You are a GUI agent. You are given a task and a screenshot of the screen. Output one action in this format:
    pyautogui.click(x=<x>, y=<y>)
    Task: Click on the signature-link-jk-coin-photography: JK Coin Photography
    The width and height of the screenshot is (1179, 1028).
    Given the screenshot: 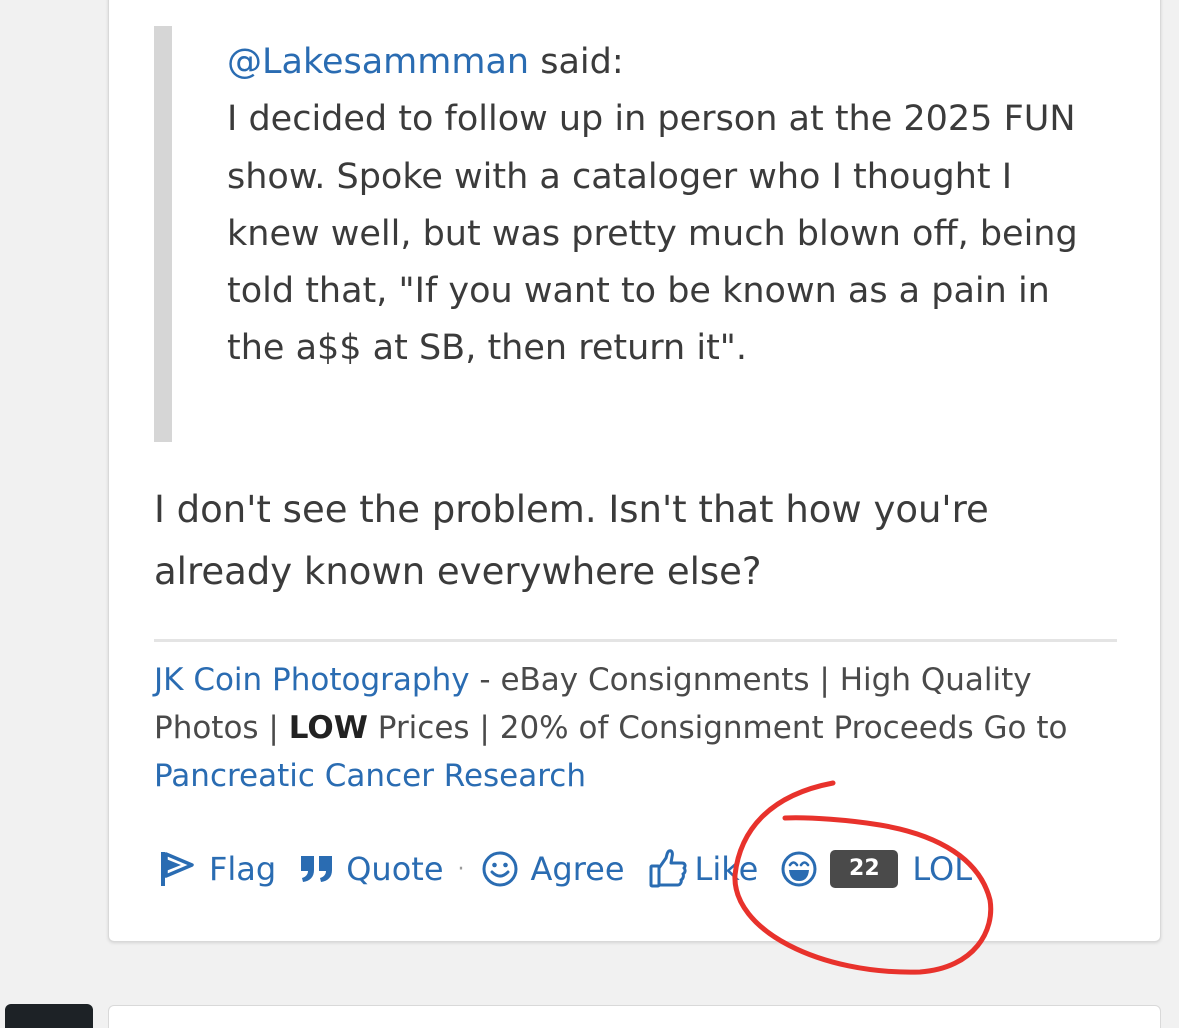 What is the action you would take?
    pyautogui.click(x=312, y=680)
    